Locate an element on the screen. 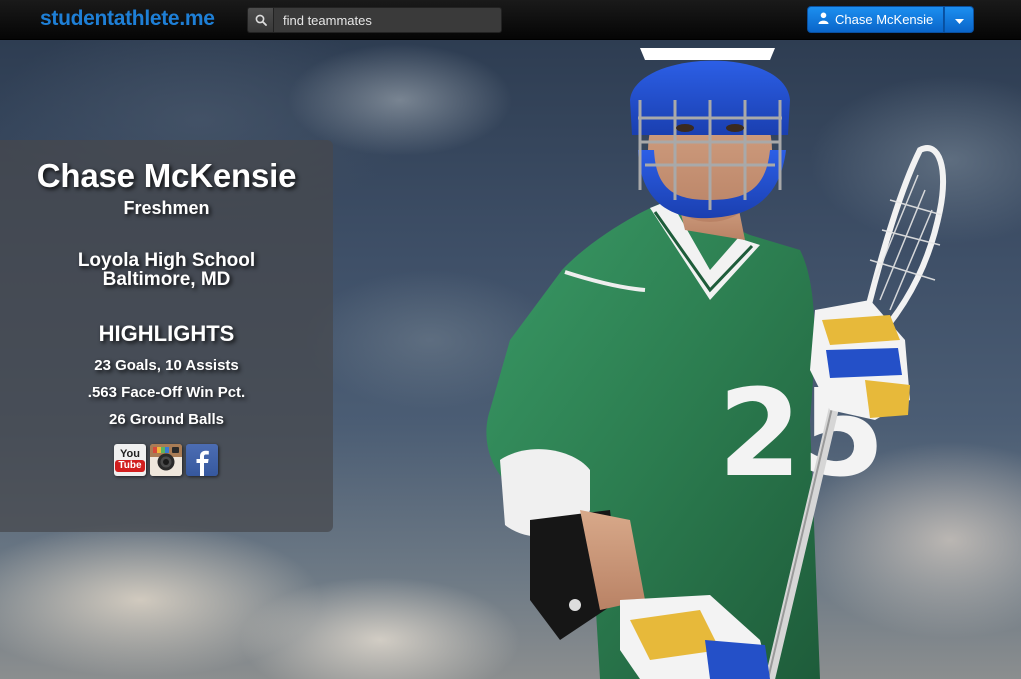 The image size is (1021, 679). highlights-heading: HIGHLIGHTS is located at coordinates (166, 333).